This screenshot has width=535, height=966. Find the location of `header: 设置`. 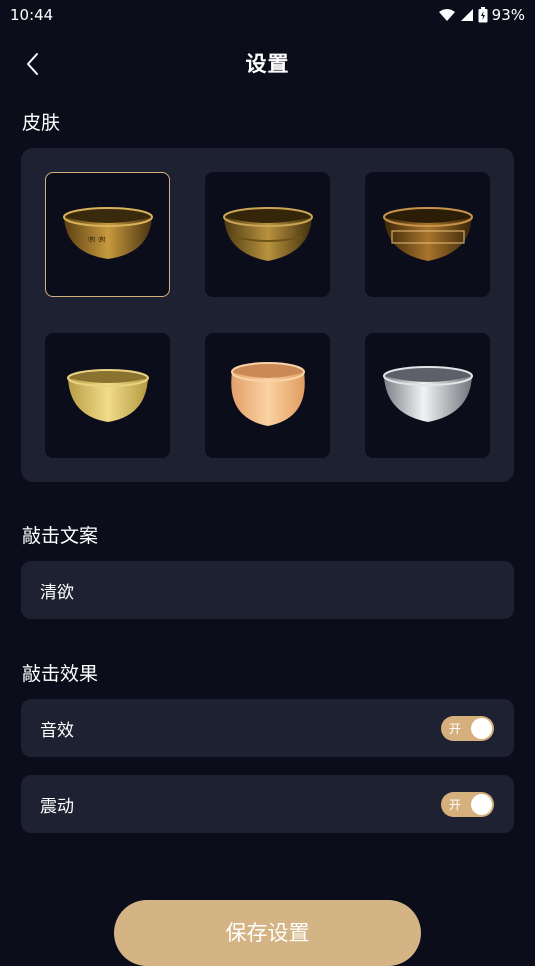

header: 设置 is located at coordinates (267, 63).